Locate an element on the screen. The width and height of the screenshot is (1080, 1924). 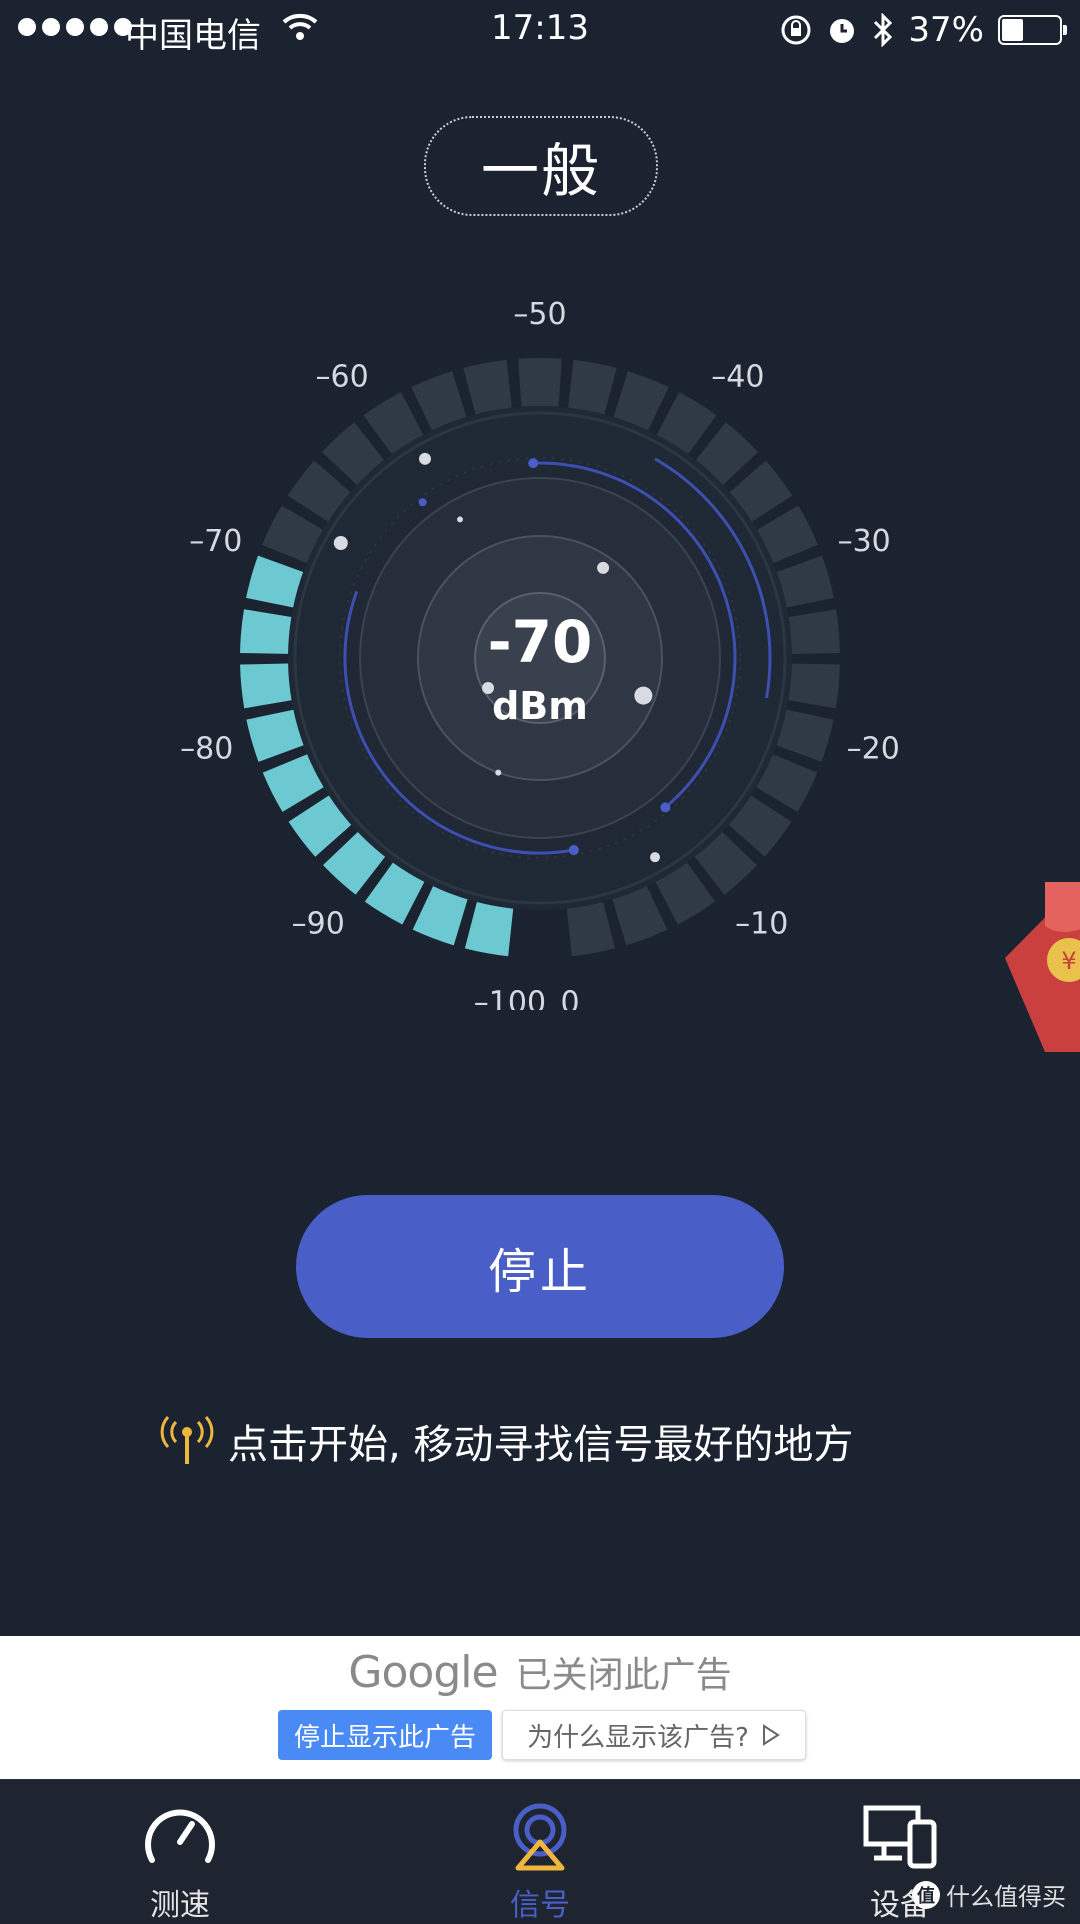
google-logo: Google is located at coordinates (423, 1672).